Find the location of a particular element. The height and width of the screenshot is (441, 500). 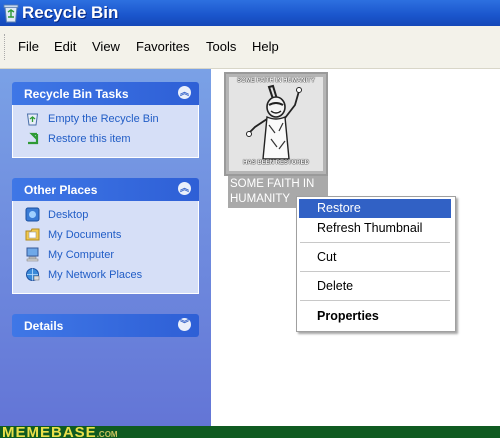

expand-chevron-icon: ︾ is located at coordinates (184, 324).